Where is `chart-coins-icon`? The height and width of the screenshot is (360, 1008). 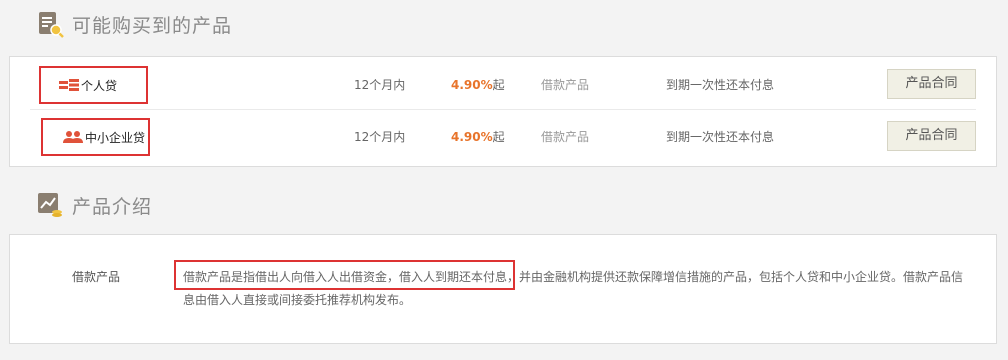
chart-coins-icon is located at coordinates (50, 205).